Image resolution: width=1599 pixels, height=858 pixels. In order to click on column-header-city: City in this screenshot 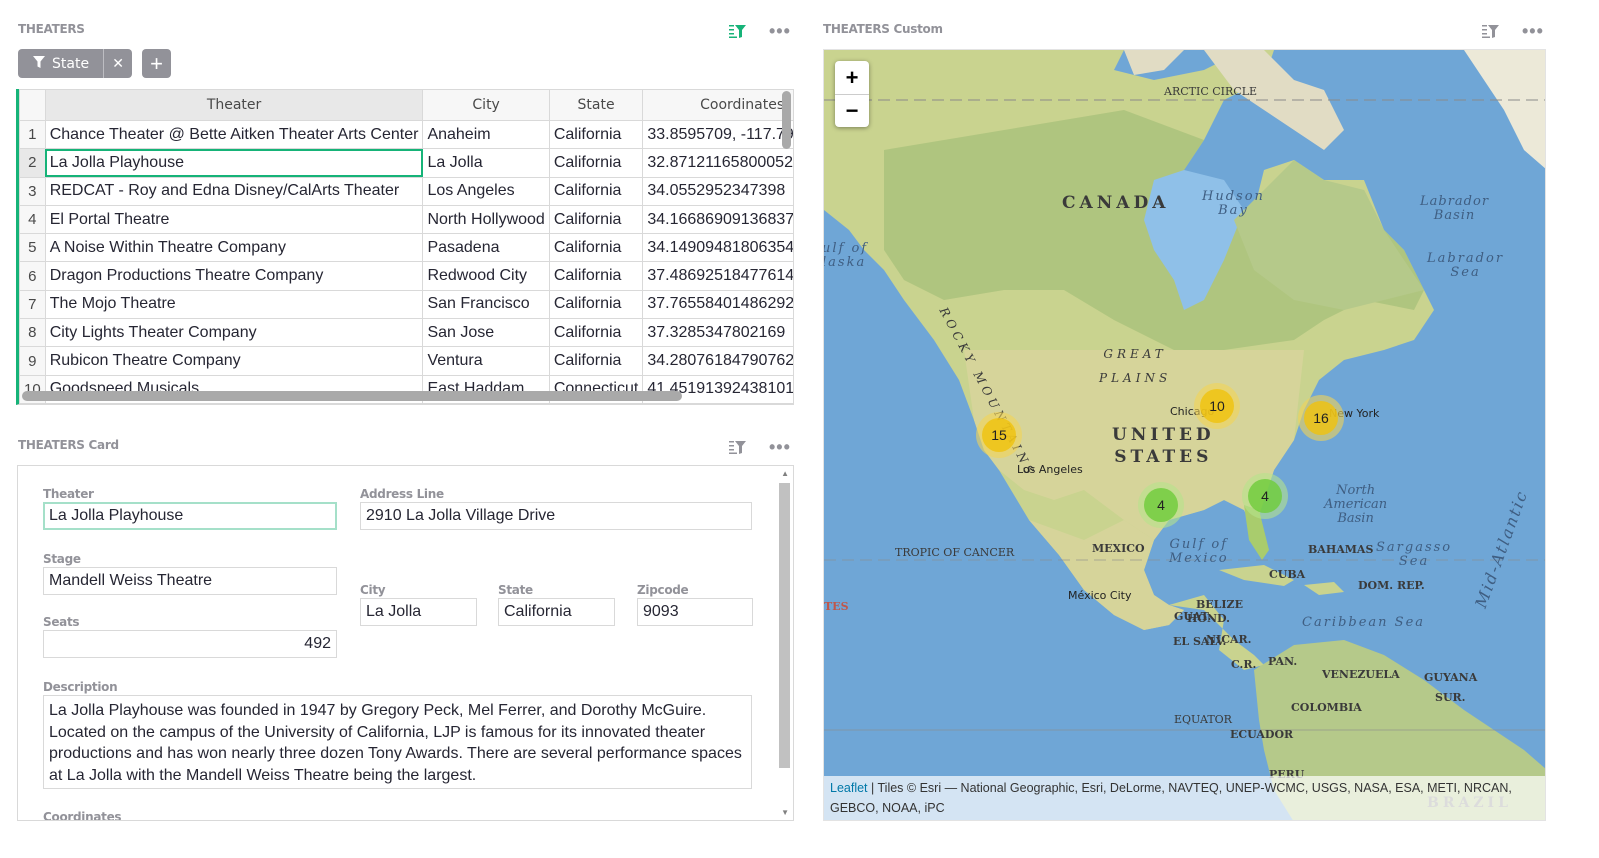, I will do `click(486, 105)`.